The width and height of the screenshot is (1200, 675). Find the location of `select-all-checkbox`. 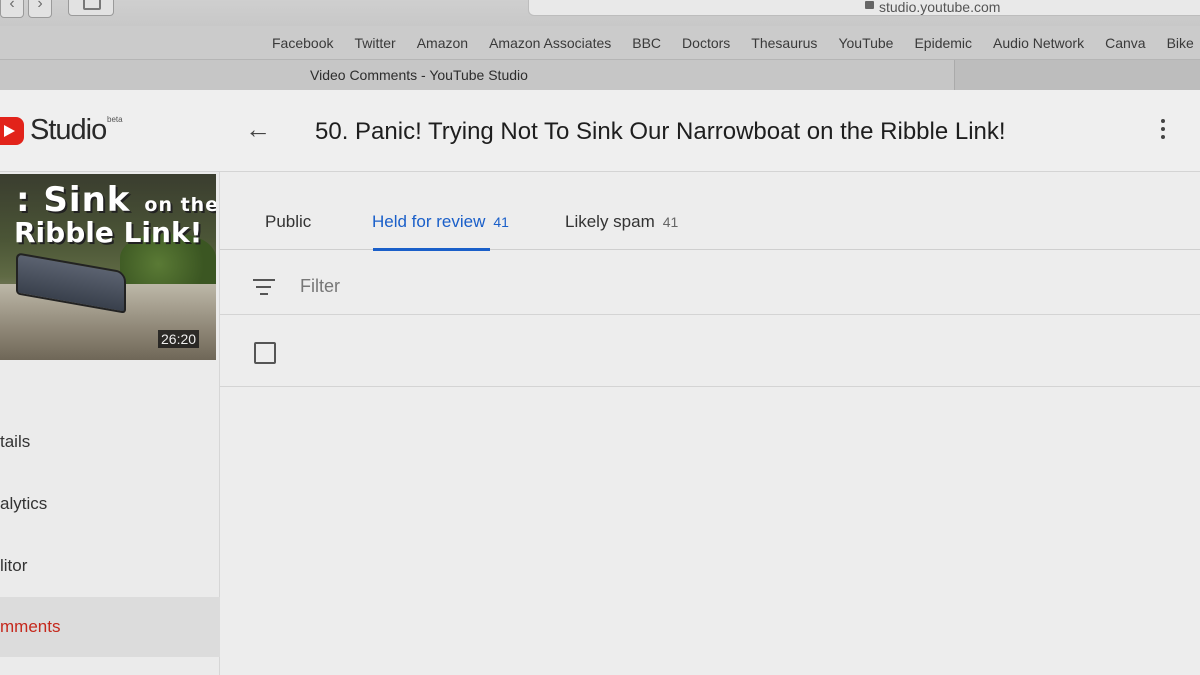

select-all-checkbox is located at coordinates (265, 353).